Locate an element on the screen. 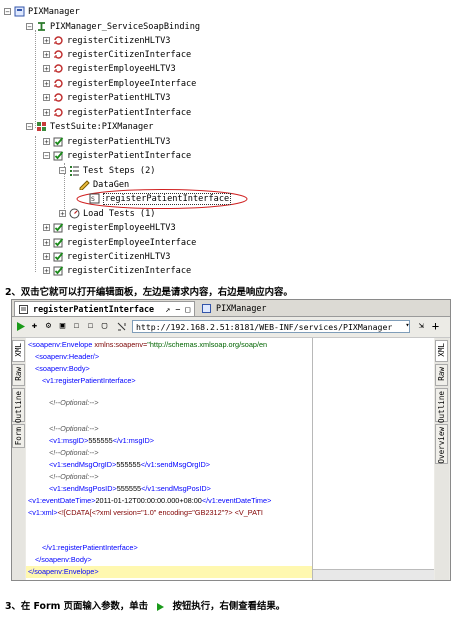 The width and height of the screenshot is (454, 618). tree-operation-label: registerEmployeeHLTV3 is located at coordinates (121, 69).